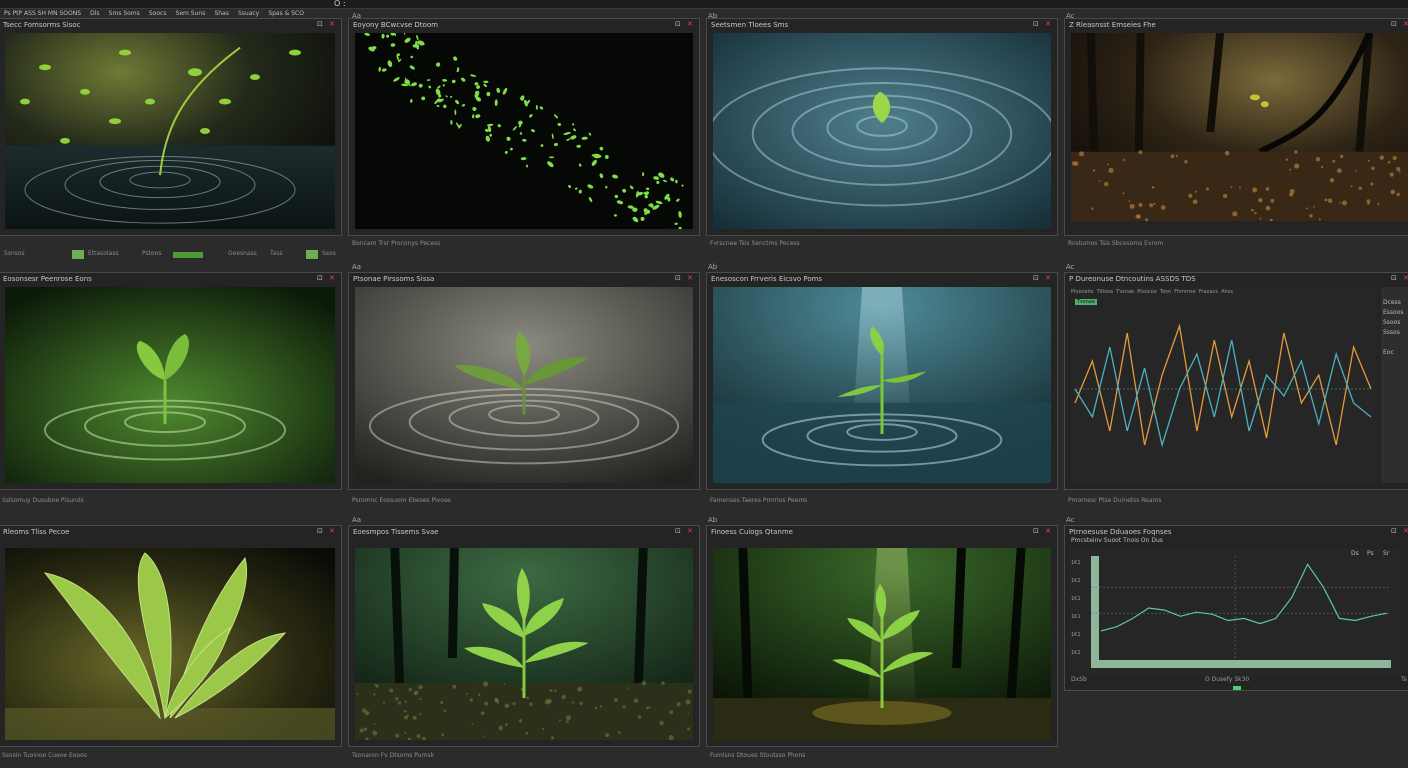 The width and height of the screenshot is (1408, 768). I want to click on menu-item: Sem Suns, so click(191, 13).